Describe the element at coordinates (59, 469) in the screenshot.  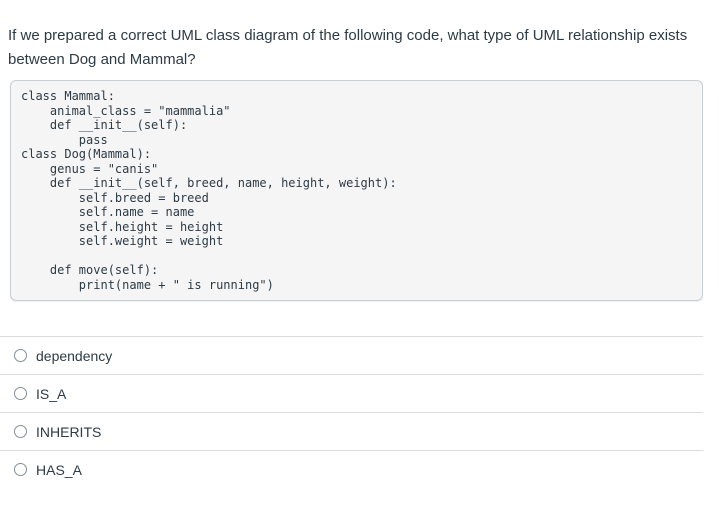
I see `answer-option-label: HAS_A` at that location.